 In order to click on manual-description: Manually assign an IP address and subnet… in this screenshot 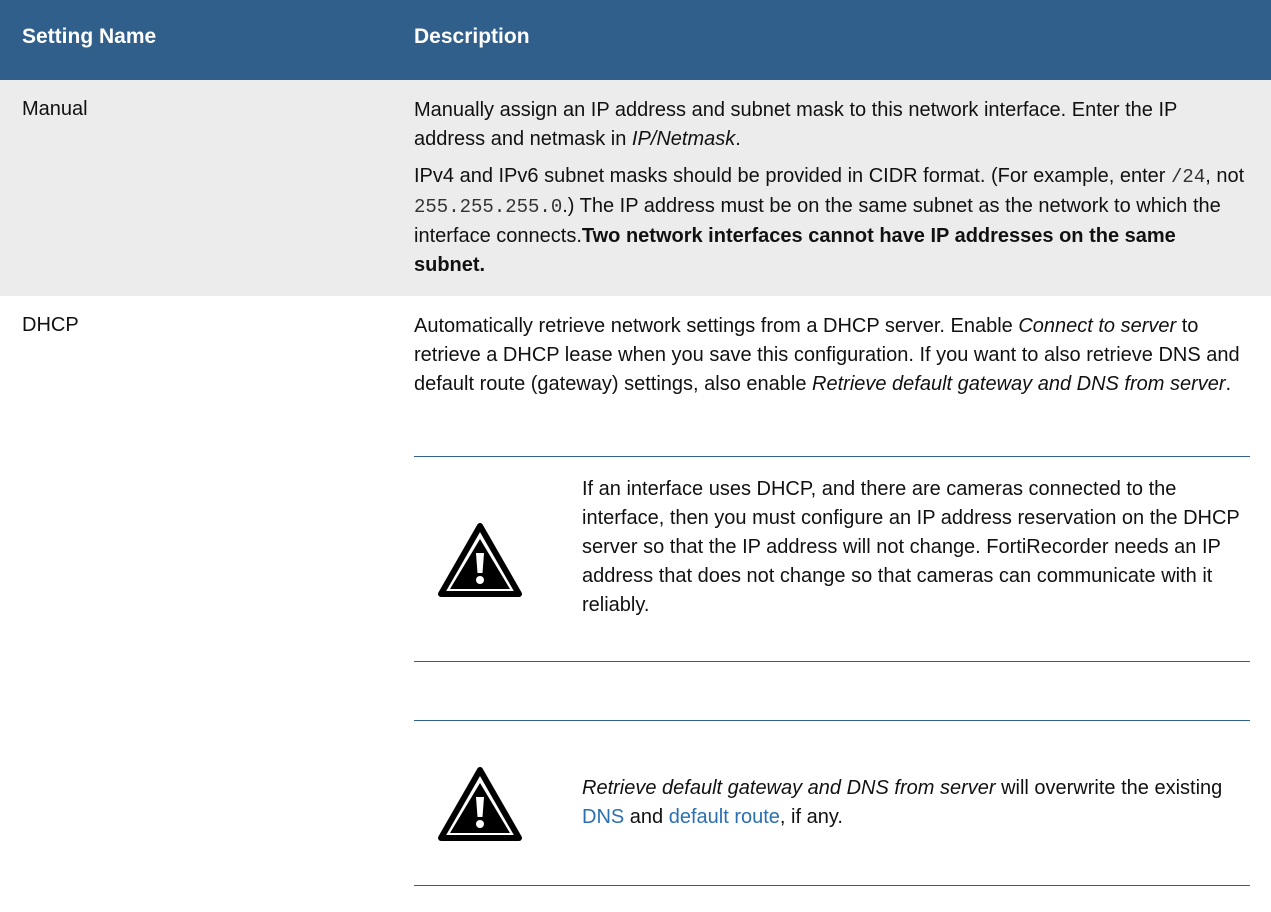, I will do `click(796, 124)`.